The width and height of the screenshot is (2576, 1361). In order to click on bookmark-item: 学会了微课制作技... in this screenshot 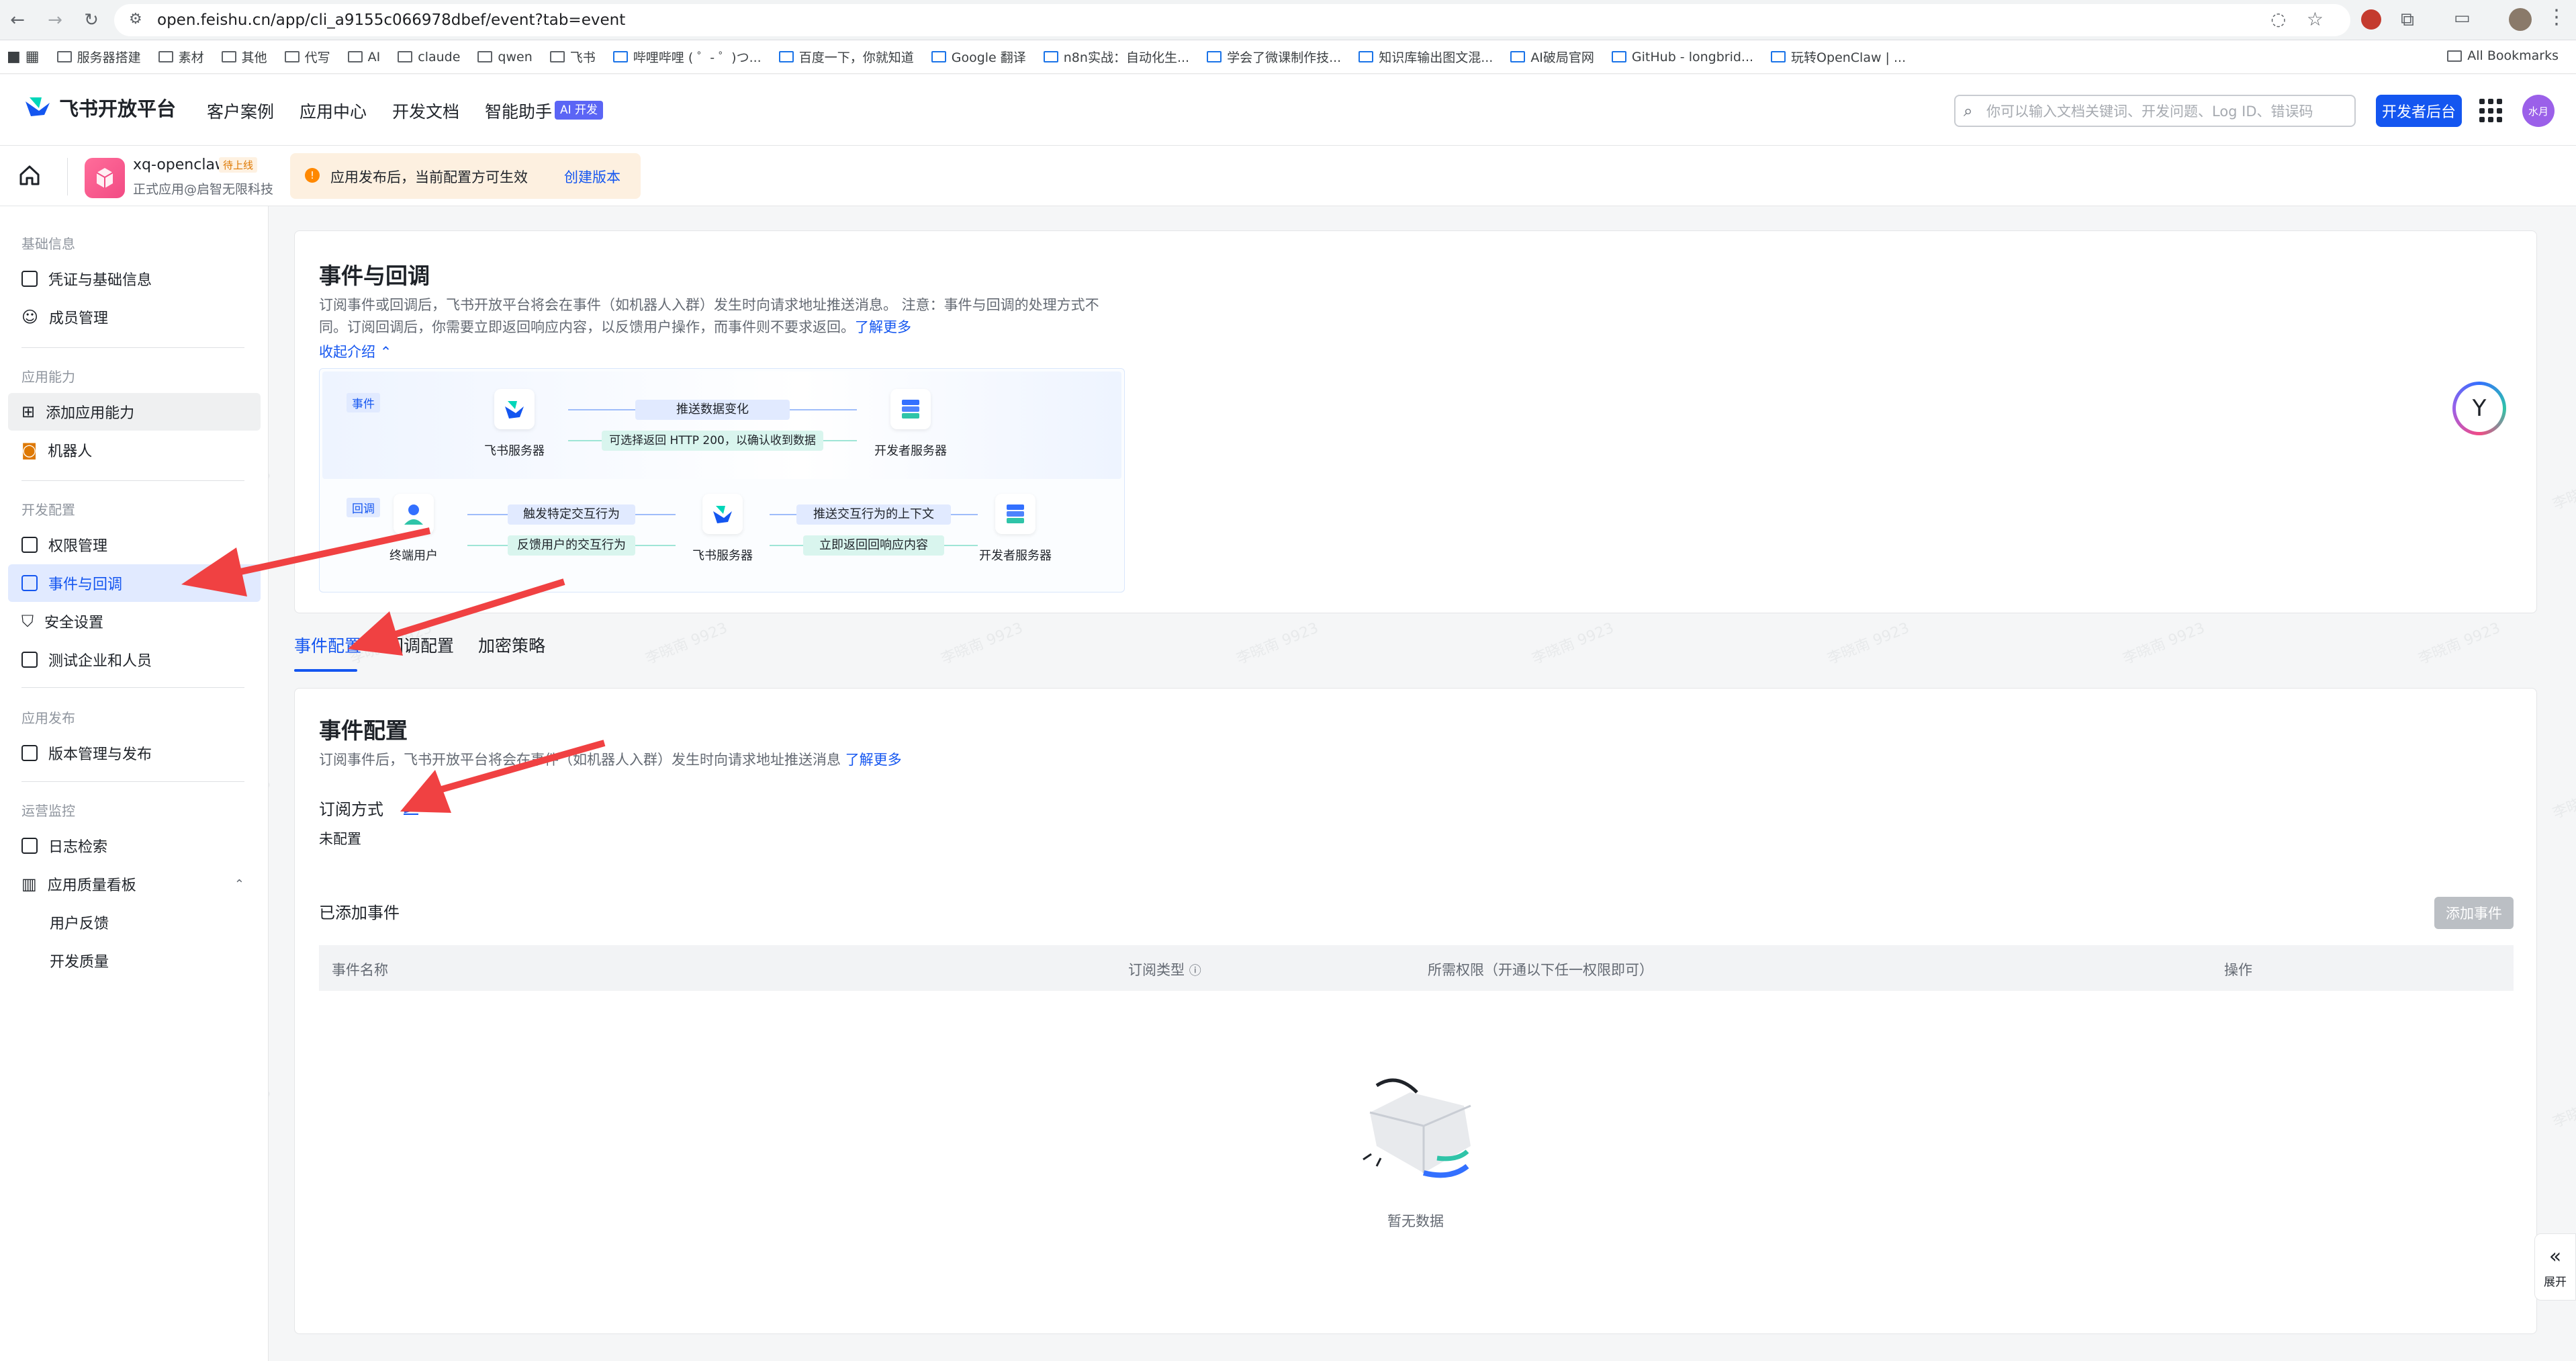, I will do `click(1274, 57)`.